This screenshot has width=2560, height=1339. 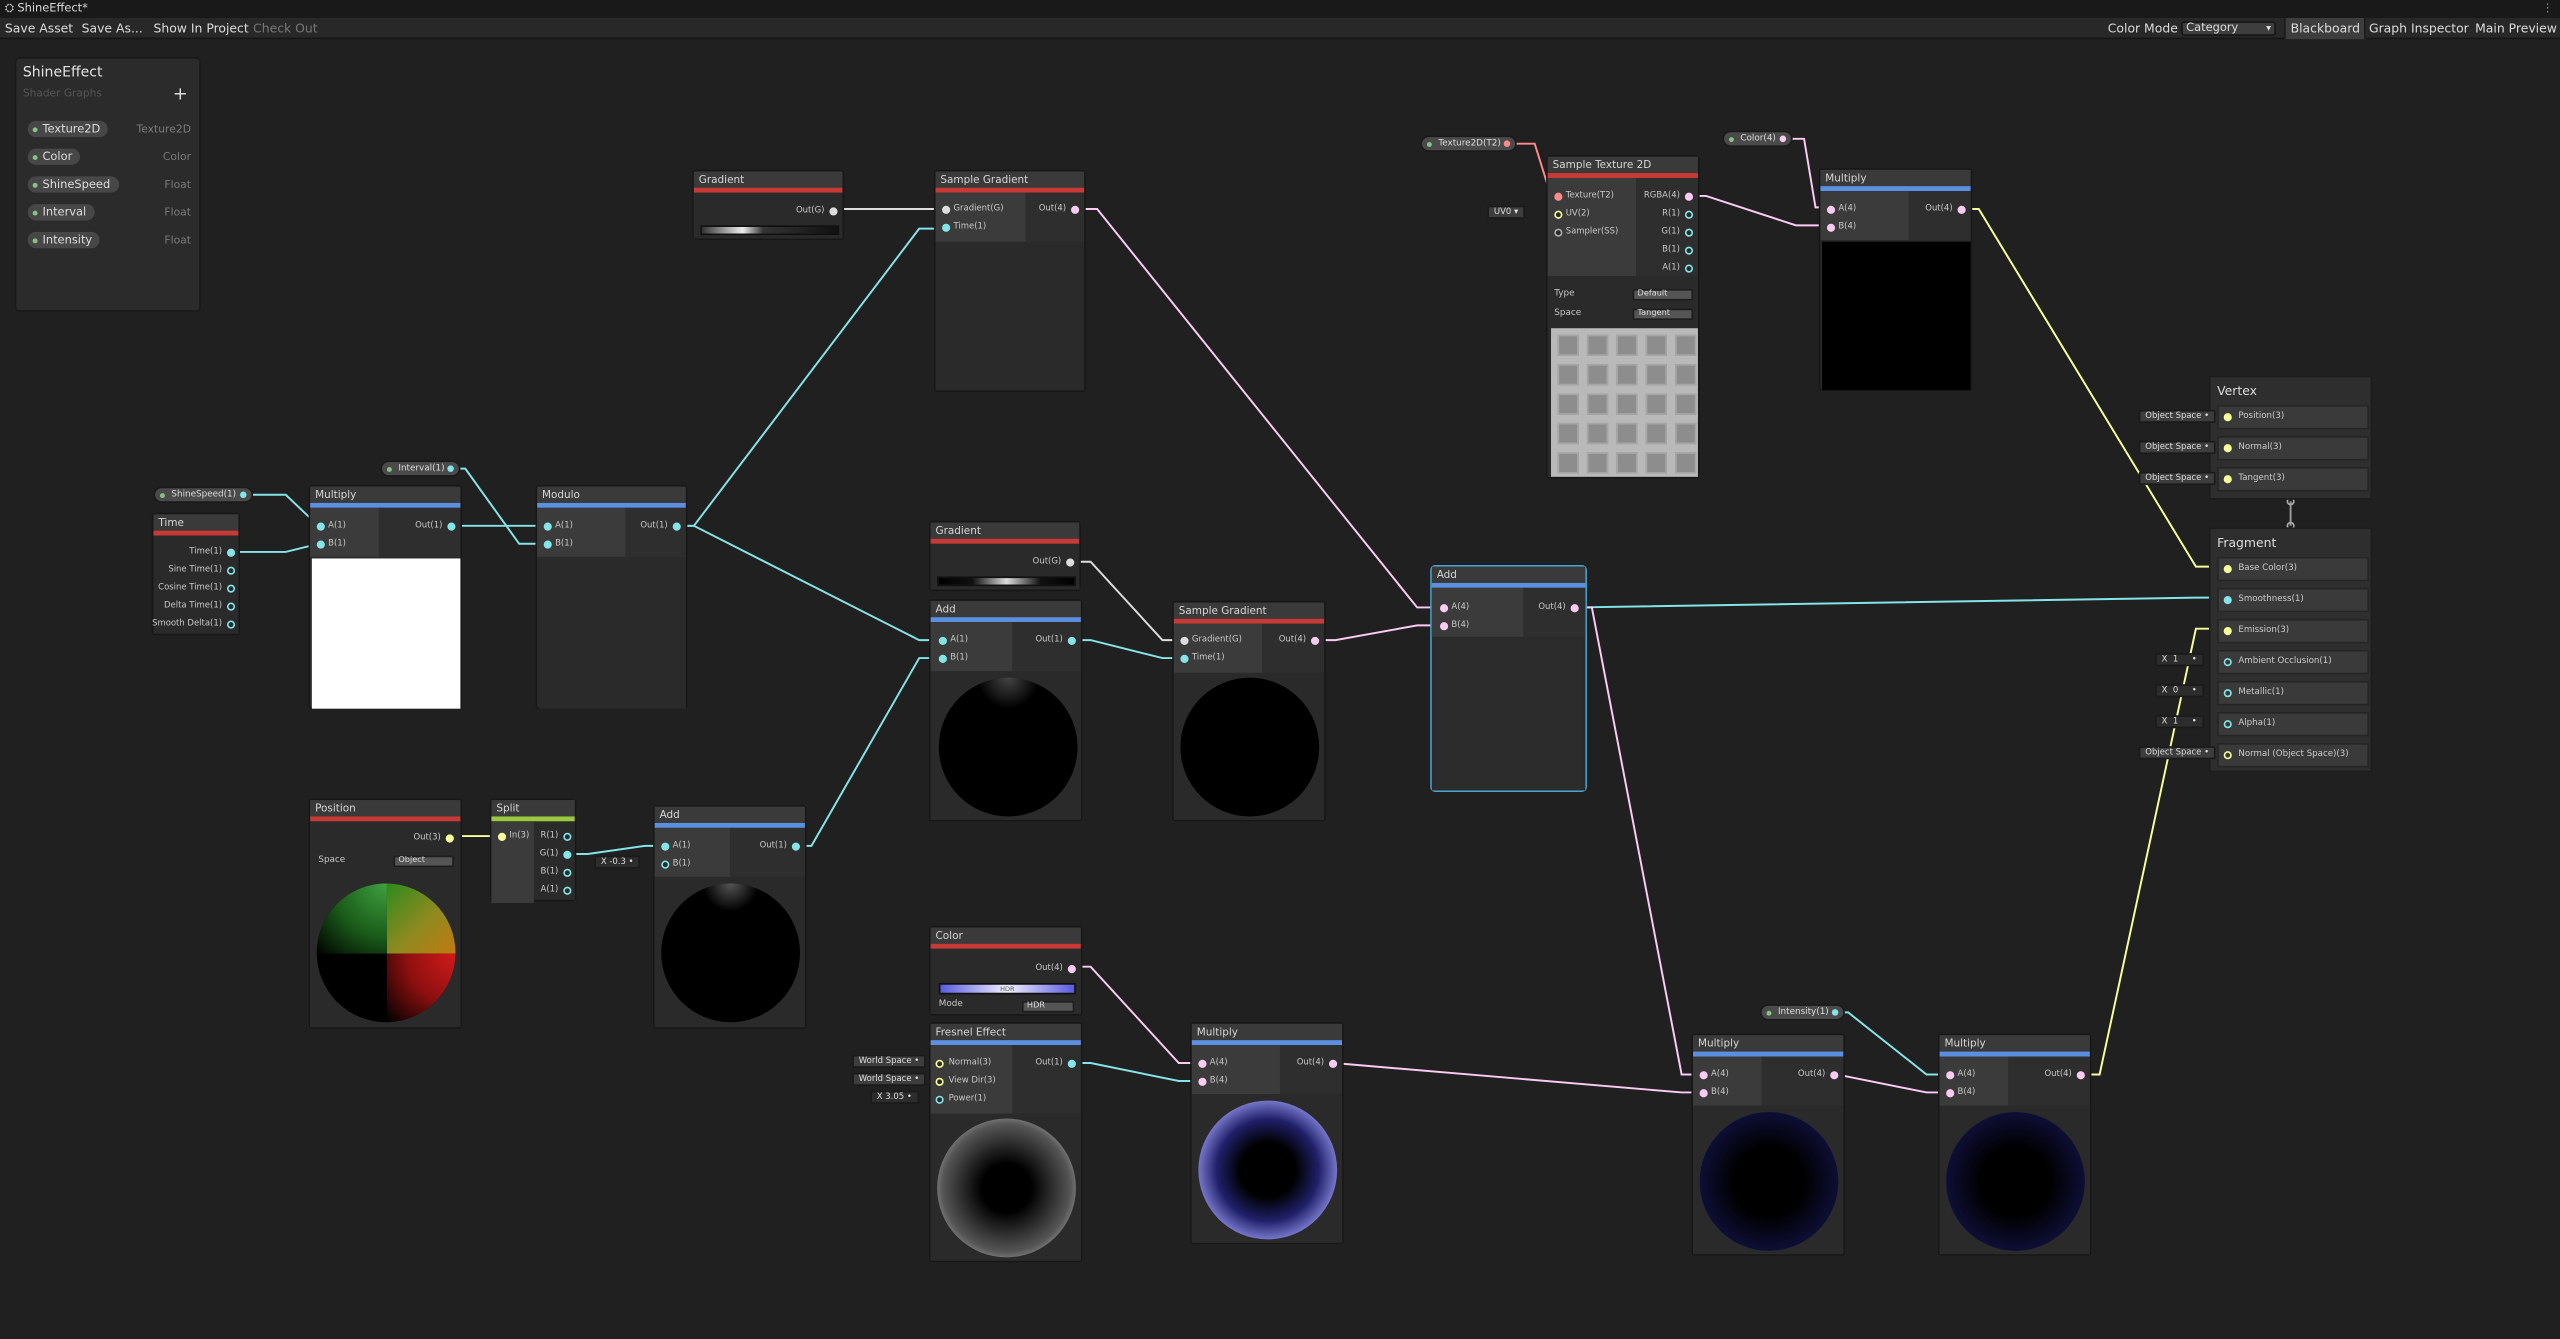 What do you see at coordinates (111, 157) in the screenshot?
I see `blackboard-property: Color Color` at bounding box center [111, 157].